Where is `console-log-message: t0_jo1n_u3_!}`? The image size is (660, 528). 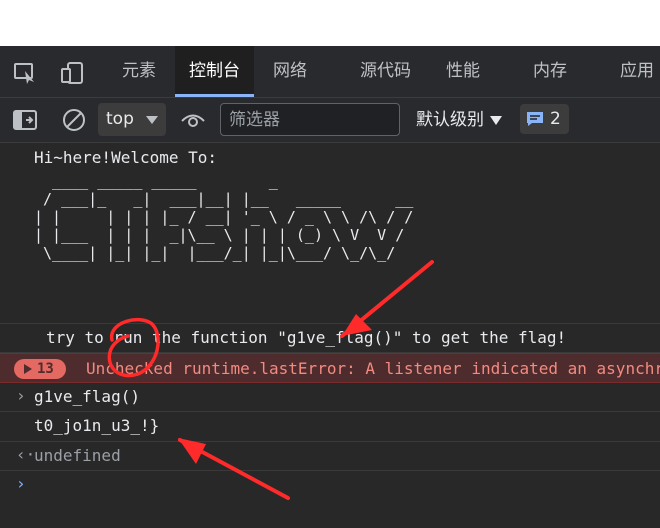
console-log-message: t0_jo1n_u3_!} is located at coordinates (330, 427).